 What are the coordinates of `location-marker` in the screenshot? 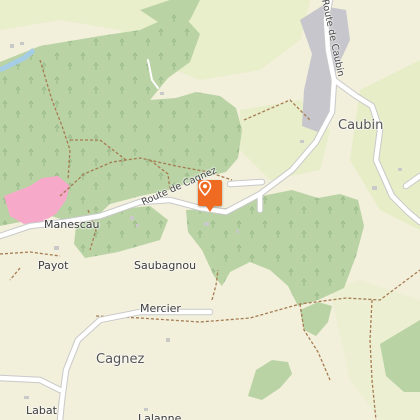 It's located at (210, 196).